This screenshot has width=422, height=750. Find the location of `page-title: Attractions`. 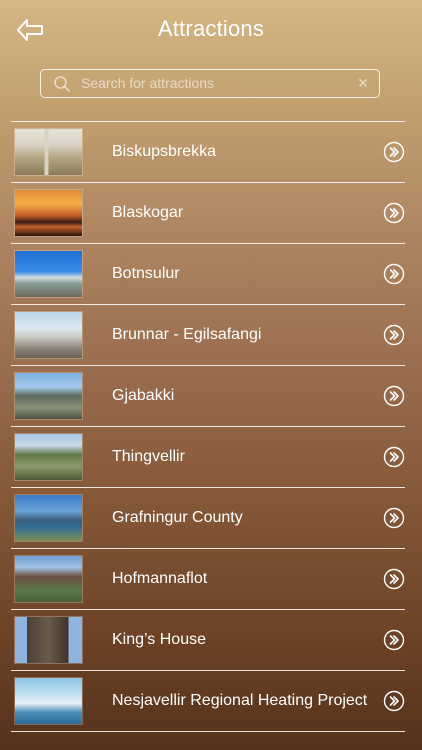

page-title: Attractions is located at coordinates (211, 28).